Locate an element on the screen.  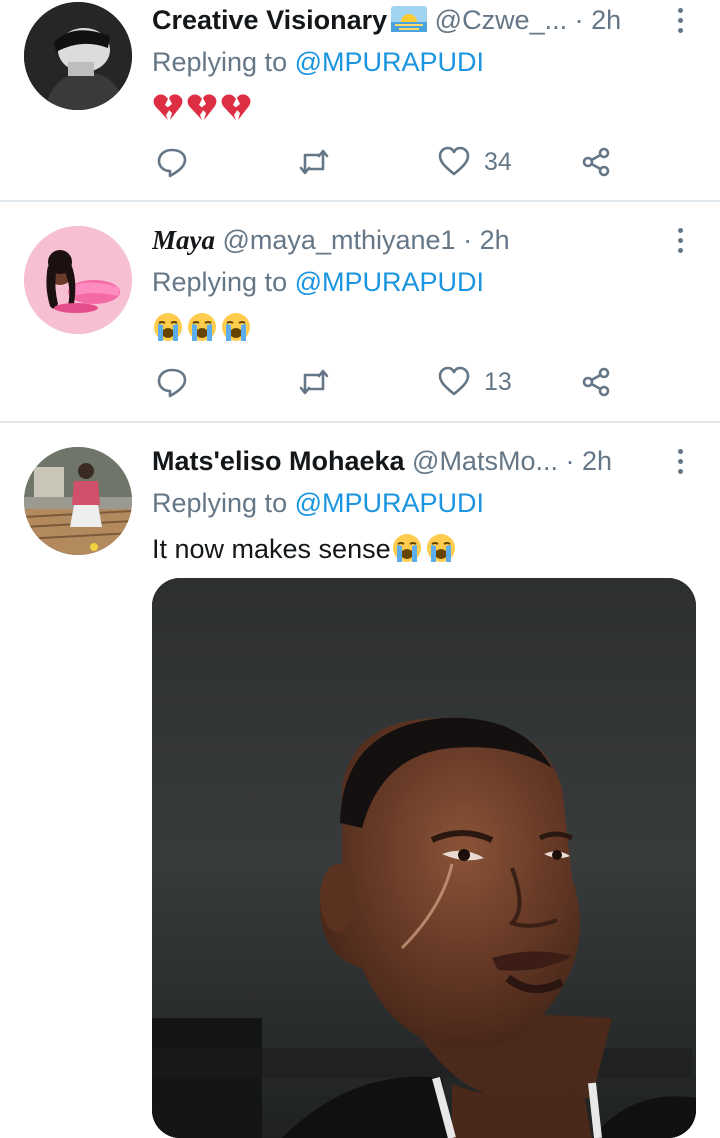
avatar-matseliso is located at coordinates (78, 501).